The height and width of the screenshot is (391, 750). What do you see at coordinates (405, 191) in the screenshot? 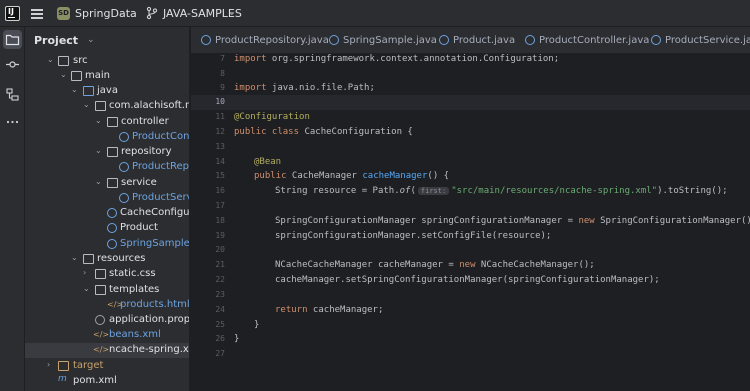
I see `code-token: of` at bounding box center [405, 191].